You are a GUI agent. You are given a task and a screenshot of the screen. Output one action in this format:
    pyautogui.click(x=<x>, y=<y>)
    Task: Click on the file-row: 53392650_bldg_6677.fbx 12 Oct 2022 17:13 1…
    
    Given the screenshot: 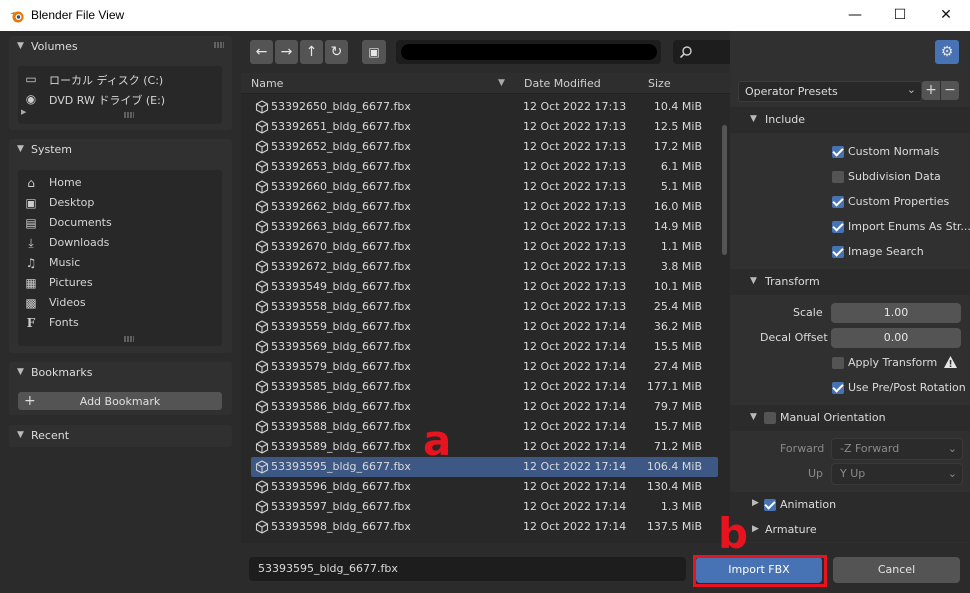 What is the action you would take?
    pyautogui.click(x=484, y=107)
    